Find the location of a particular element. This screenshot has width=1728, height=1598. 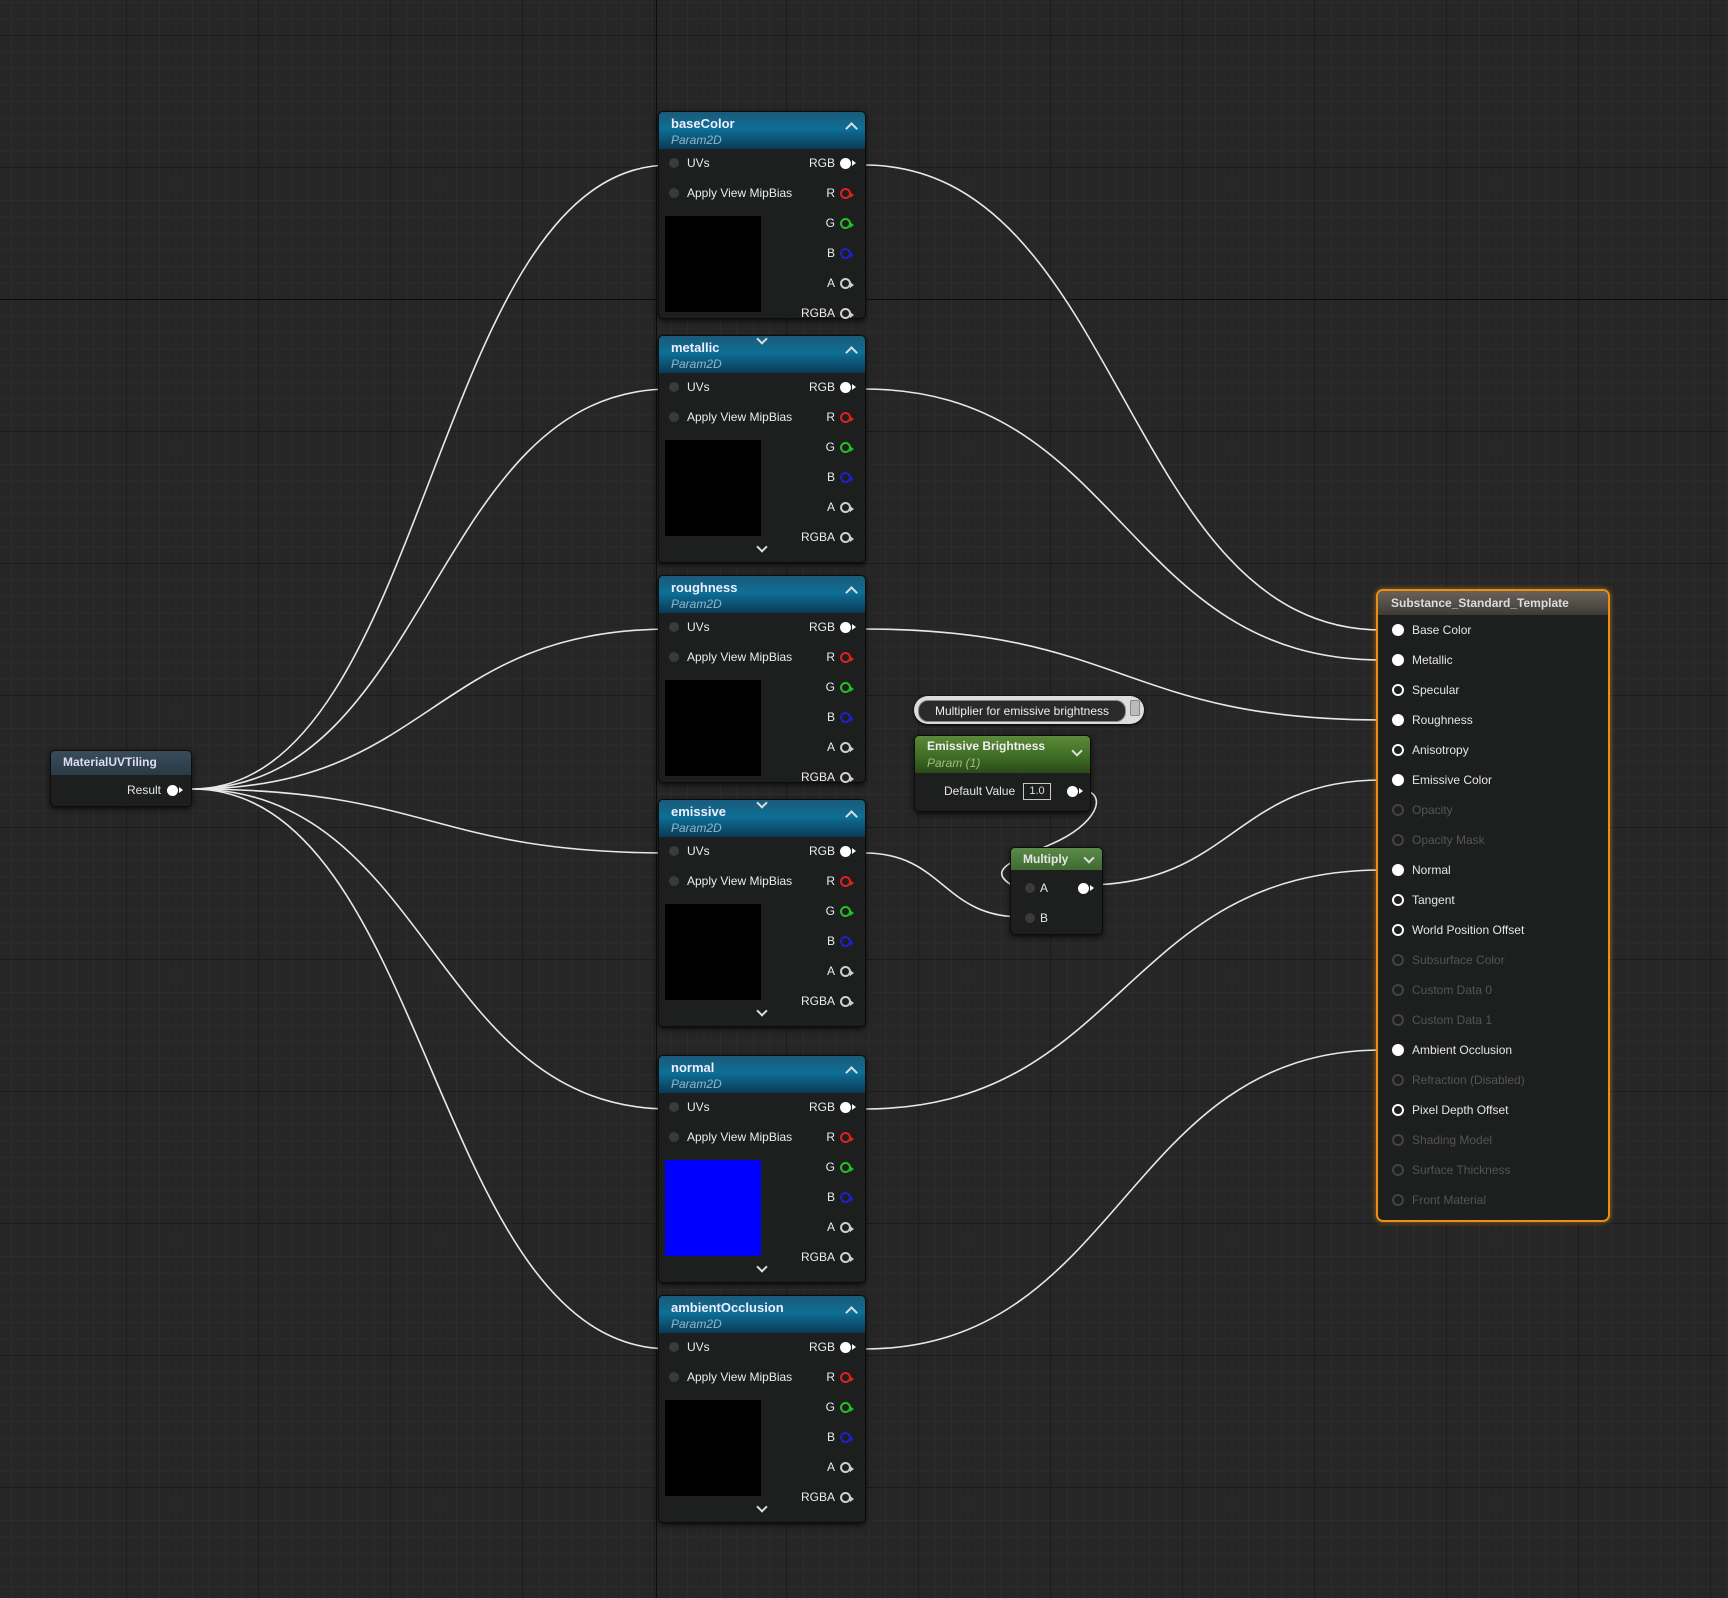

wire-basecolor is located at coordinates (1123, 397).